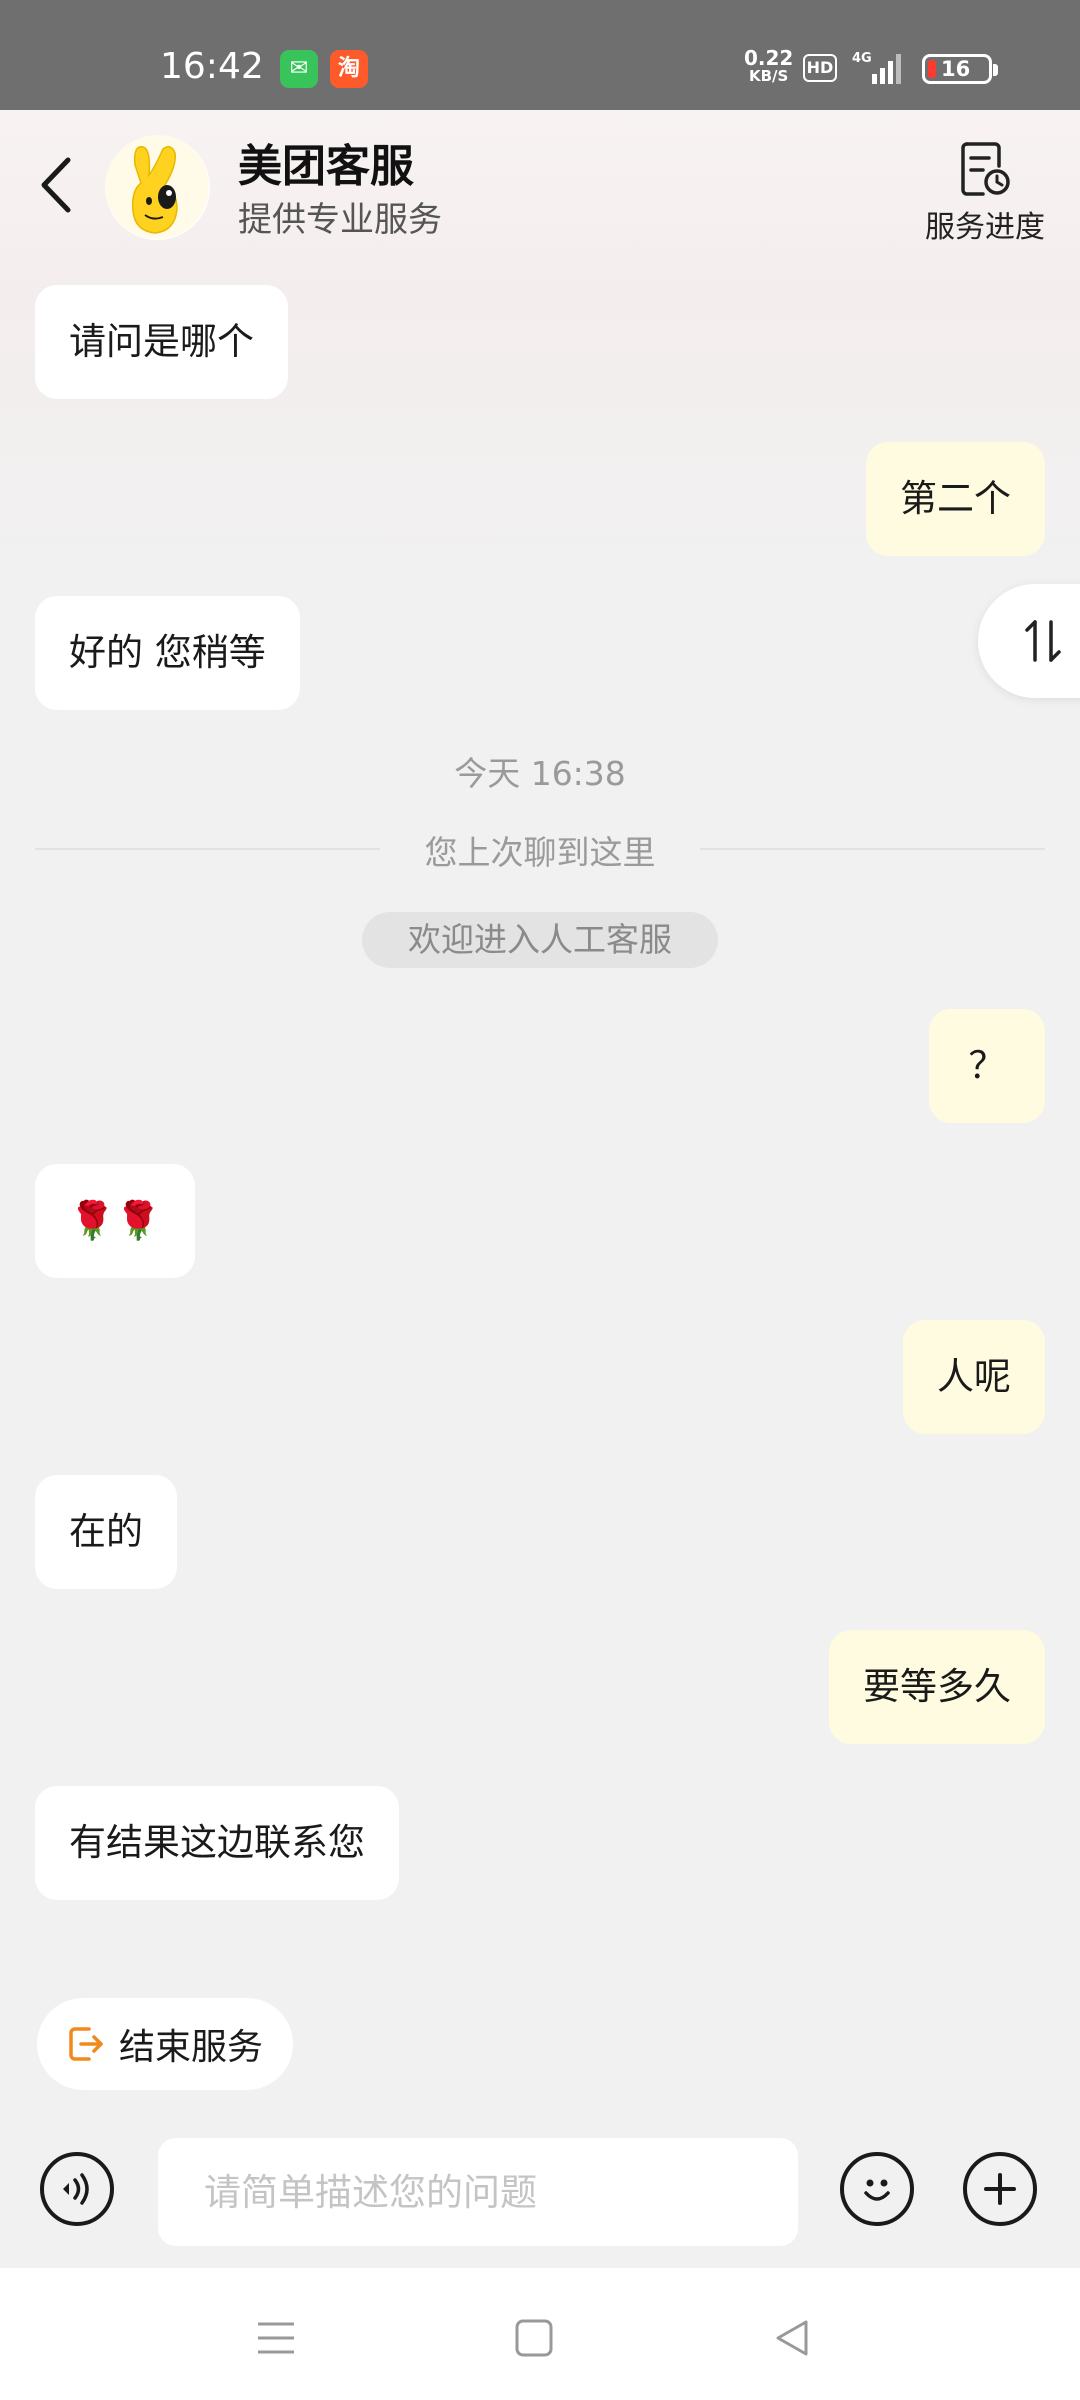 The image size is (1080, 2400). I want to click on swap-order-button, so click(1029, 641).